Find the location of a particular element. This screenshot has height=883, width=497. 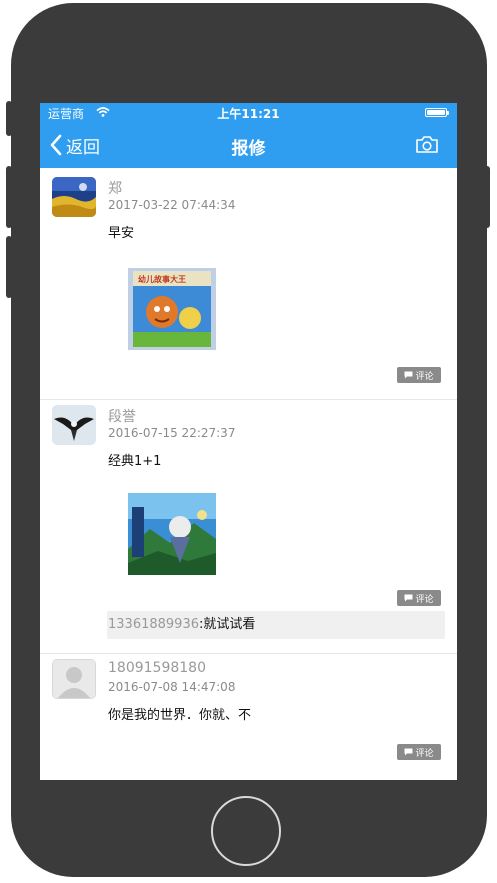

post-timestamp: 2017-03-22 07:44:34 is located at coordinates (172, 205).